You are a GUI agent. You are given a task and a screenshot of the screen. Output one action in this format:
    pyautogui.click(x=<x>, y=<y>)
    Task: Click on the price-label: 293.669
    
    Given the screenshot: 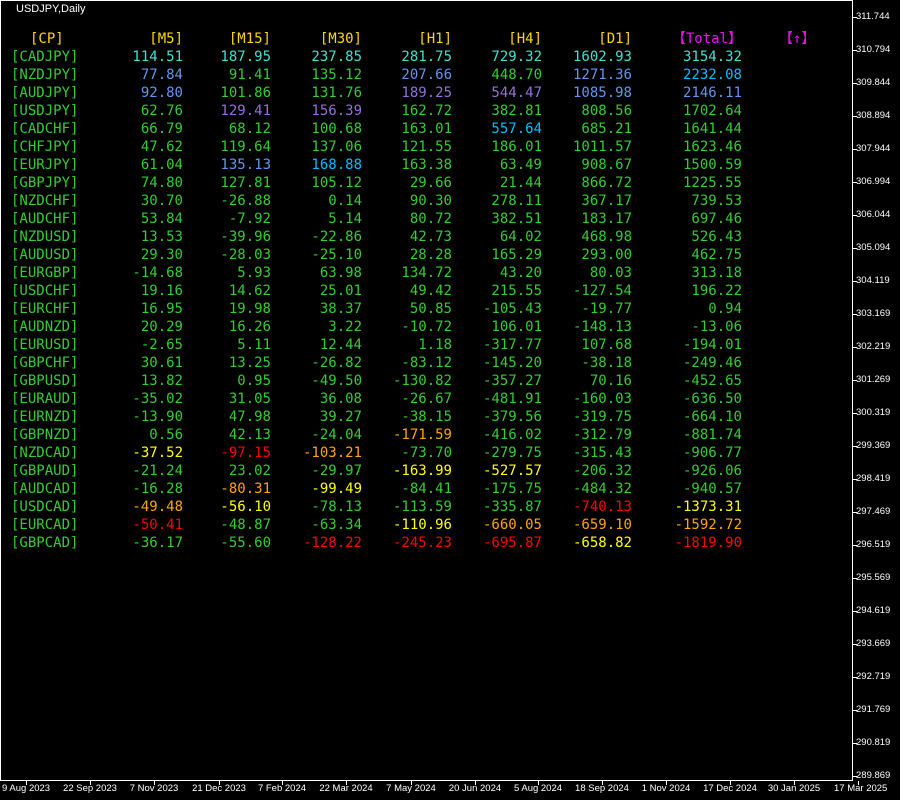 What is the action you would take?
    pyautogui.click(x=873, y=643)
    